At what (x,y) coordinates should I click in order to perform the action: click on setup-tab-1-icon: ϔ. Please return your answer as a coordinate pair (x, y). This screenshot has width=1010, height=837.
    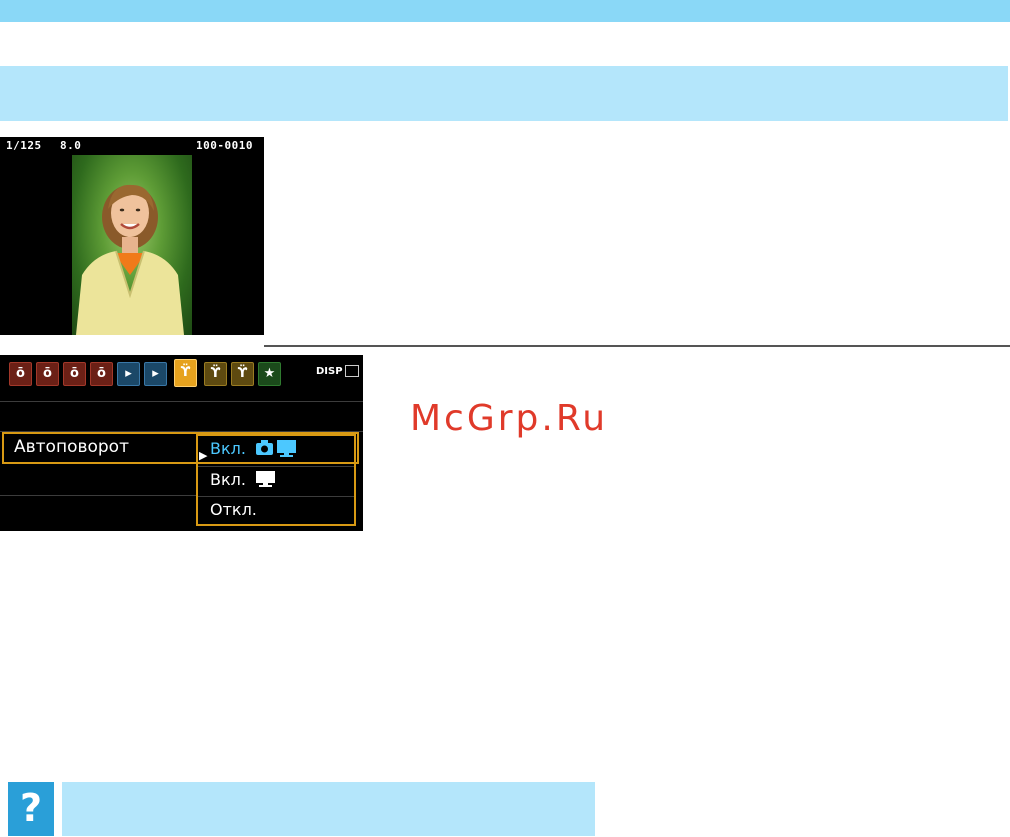
    Looking at the image, I should click on (185, 373).